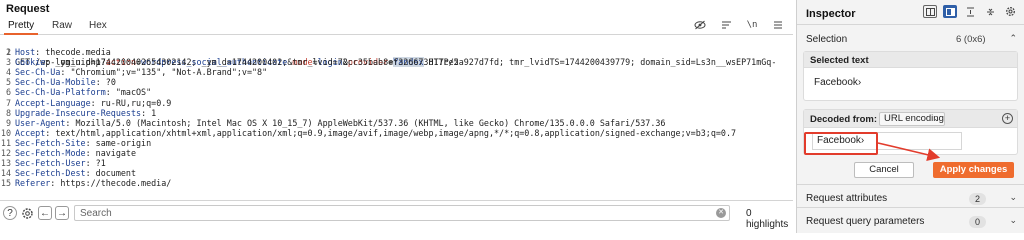 Image resolution: width=1024 pixels, height=240 pixels. I want to click on header-value: : same-origin, so click(118, 142).